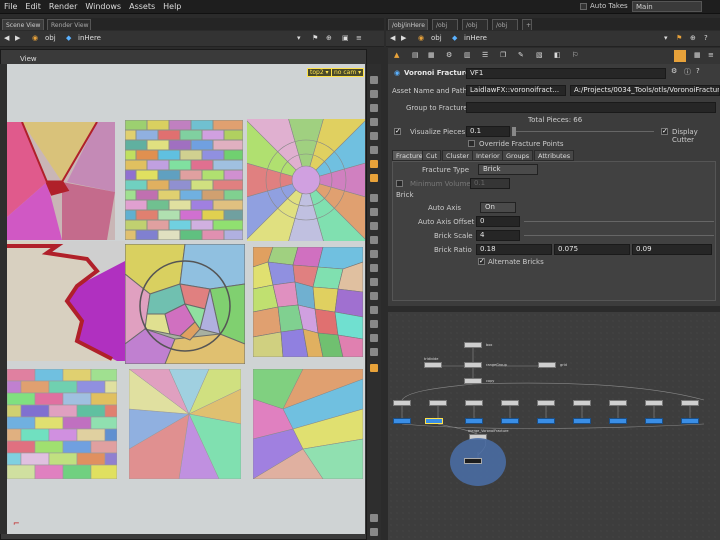  What do you see at coordinates (498, 235) in the screenshot?
I see `brick-scale-field: 4` at bounding box center [498, 235].